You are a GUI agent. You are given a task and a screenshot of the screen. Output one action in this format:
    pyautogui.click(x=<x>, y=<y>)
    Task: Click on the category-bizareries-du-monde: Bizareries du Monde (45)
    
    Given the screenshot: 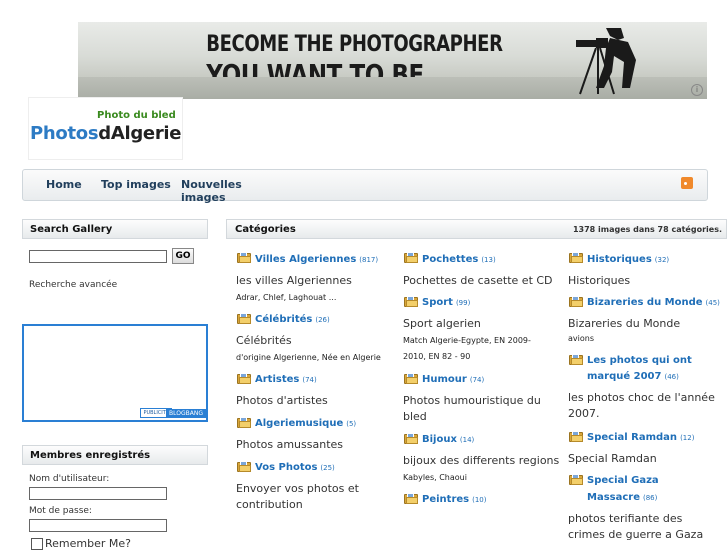 What is the action you would take?
    pyautogui.click(x=653, y=303)
    